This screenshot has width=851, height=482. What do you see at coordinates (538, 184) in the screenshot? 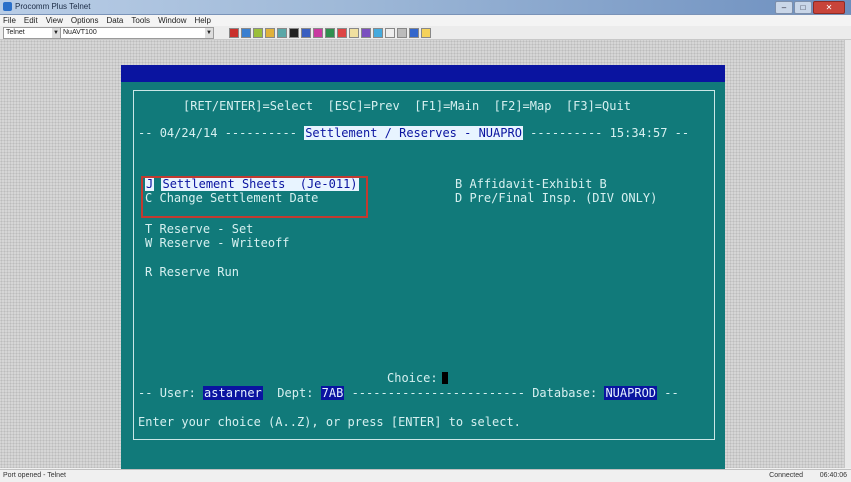
I see `option-label: Affidavit-Exhibit B` at bounding box center [538, 184].